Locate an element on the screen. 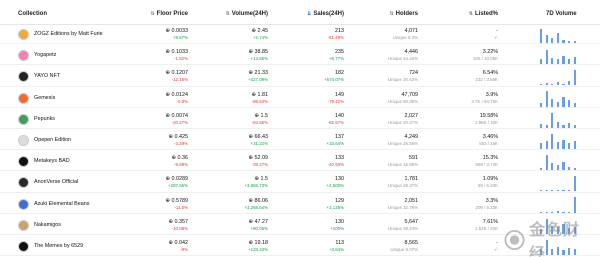  header-floor-price: ⇅ Floor Price is located at coordinates (169, 14).